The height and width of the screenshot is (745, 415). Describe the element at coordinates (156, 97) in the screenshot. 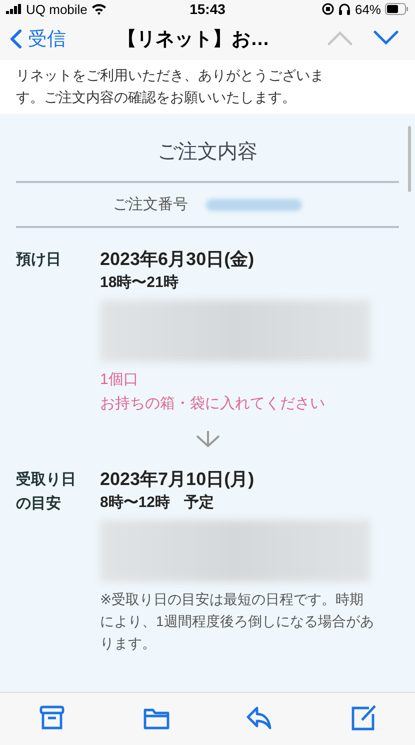

I see `body-text: す。ご注文内容の確認をお願いいたします。` at that location.